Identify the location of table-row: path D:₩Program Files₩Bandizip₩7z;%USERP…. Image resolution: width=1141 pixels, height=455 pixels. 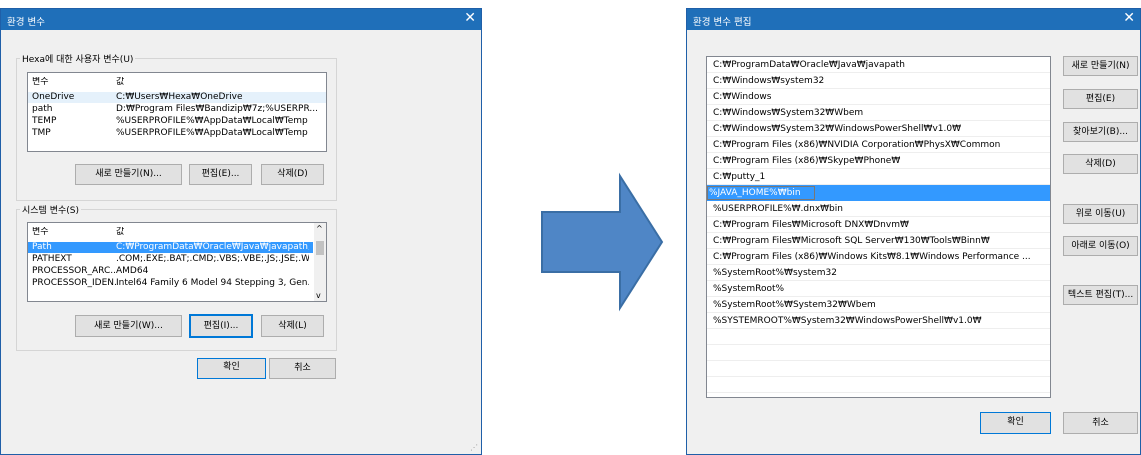
(177, 109).